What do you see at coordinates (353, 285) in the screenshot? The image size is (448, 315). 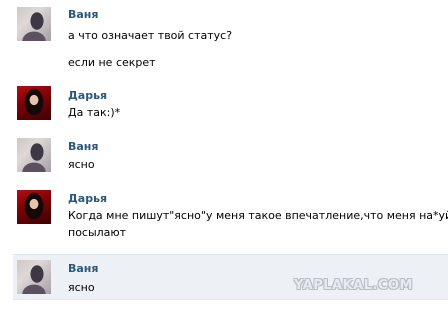 I see `watermark: YAPLAKAL.COM` at bounding box center [353, 285].